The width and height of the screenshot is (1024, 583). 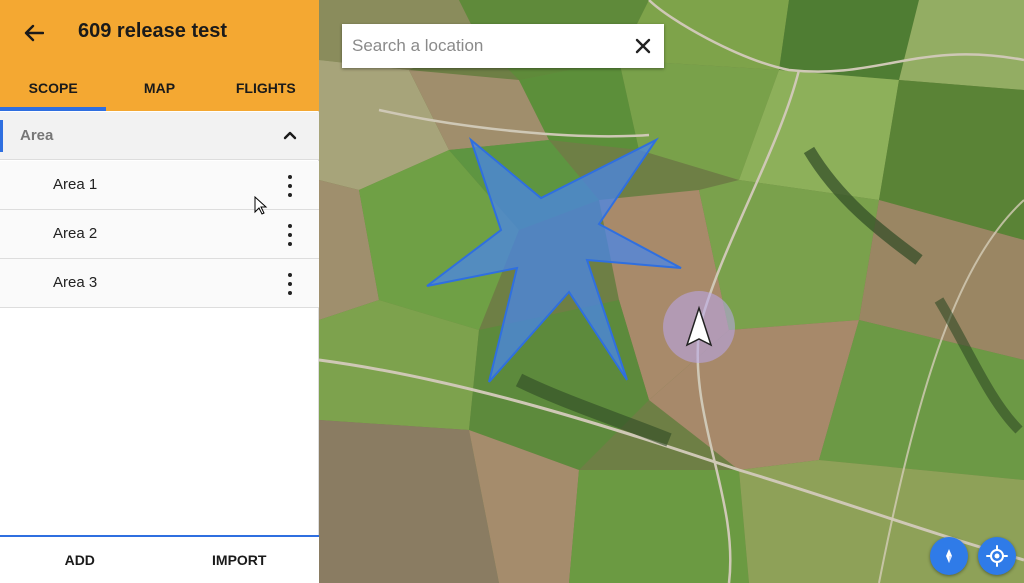 I want to click on app-bar: 609 release test SCOPE MAP FLIGHTS, so click(x=159, y=55).